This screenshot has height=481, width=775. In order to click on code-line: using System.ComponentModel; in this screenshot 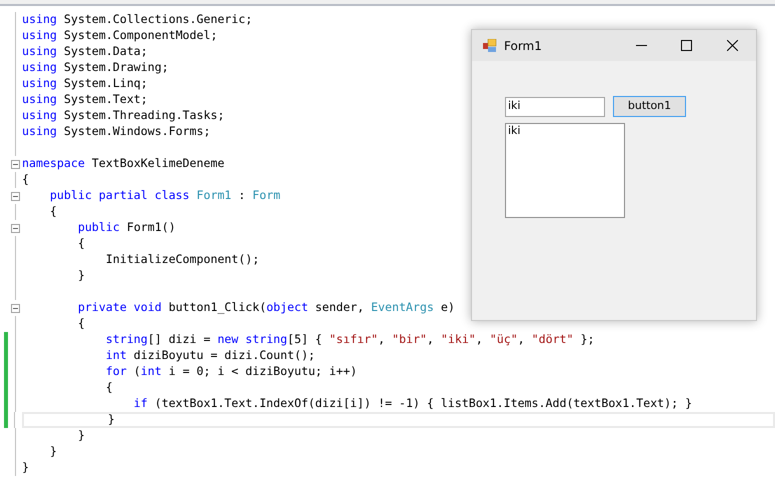, I will do `click(120, 36)`.